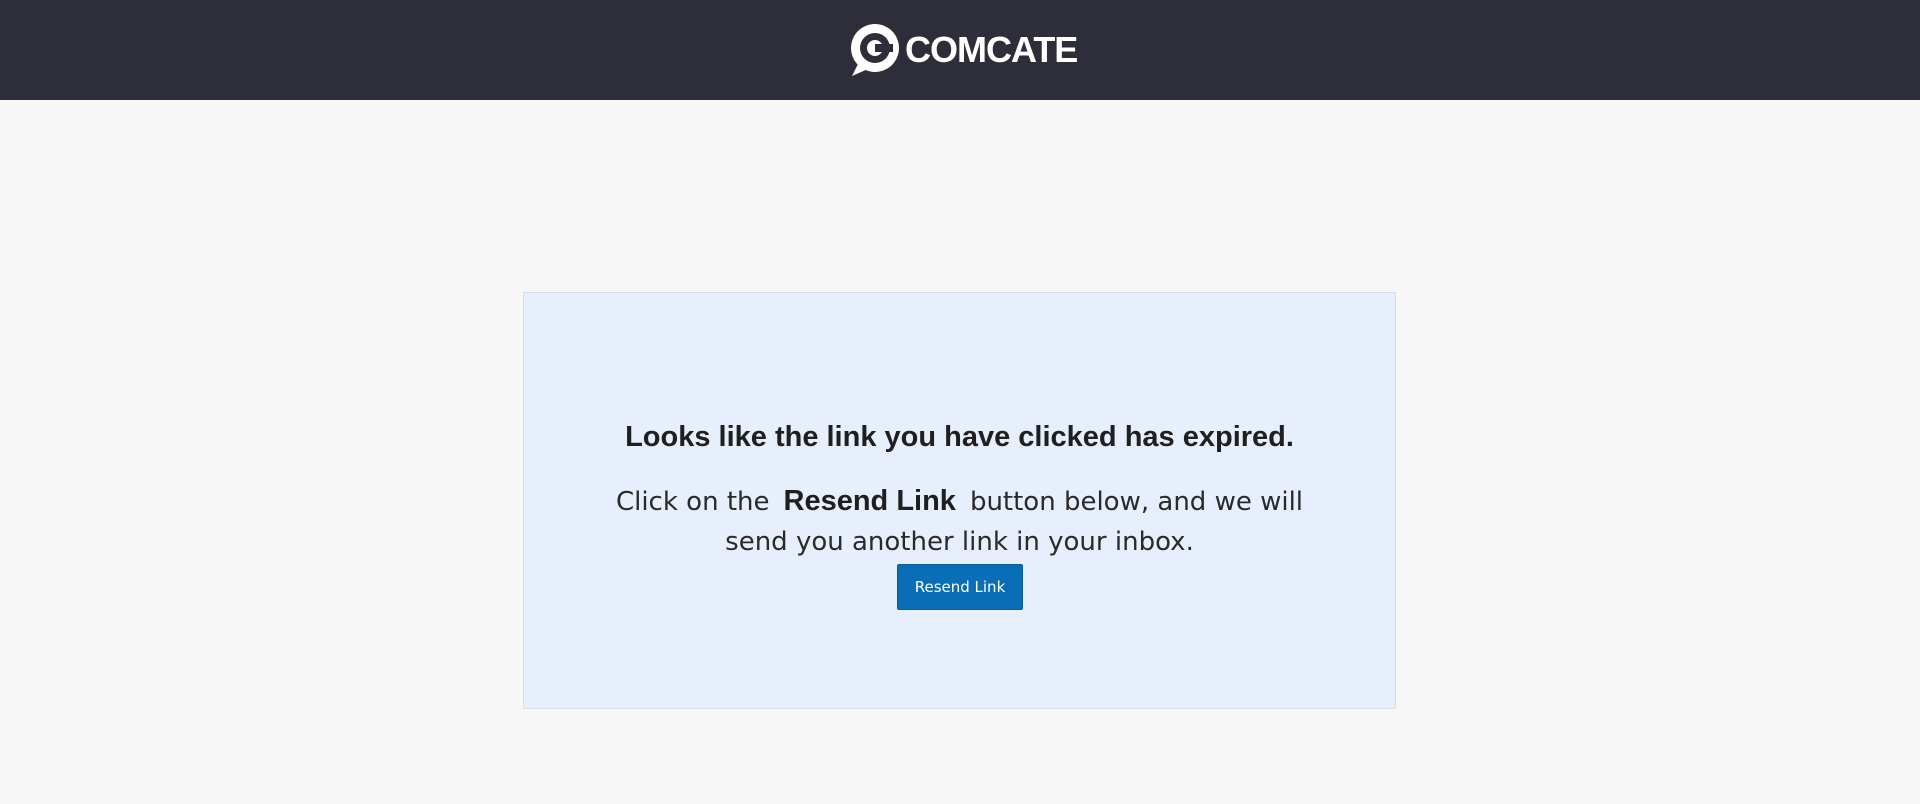  I want to click on instruction-line-2: send you another link in your inbox., so click(959, 542).